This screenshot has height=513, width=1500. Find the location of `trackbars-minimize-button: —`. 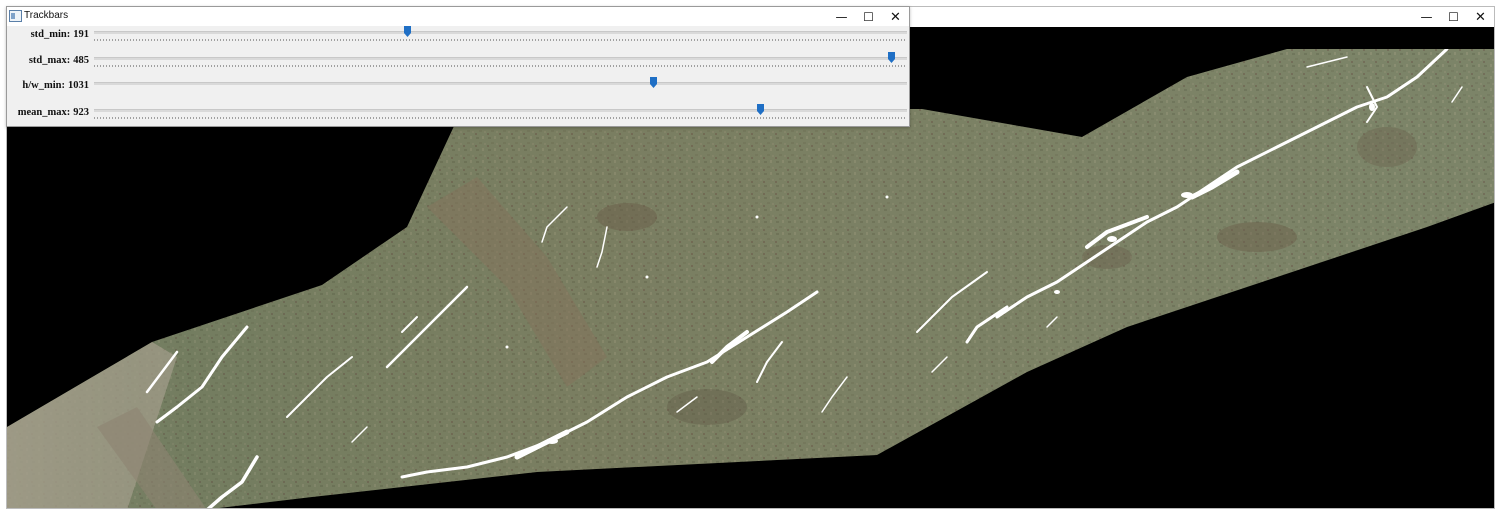

trackbars-minimize-button: — is located at coordinates (841, 17).